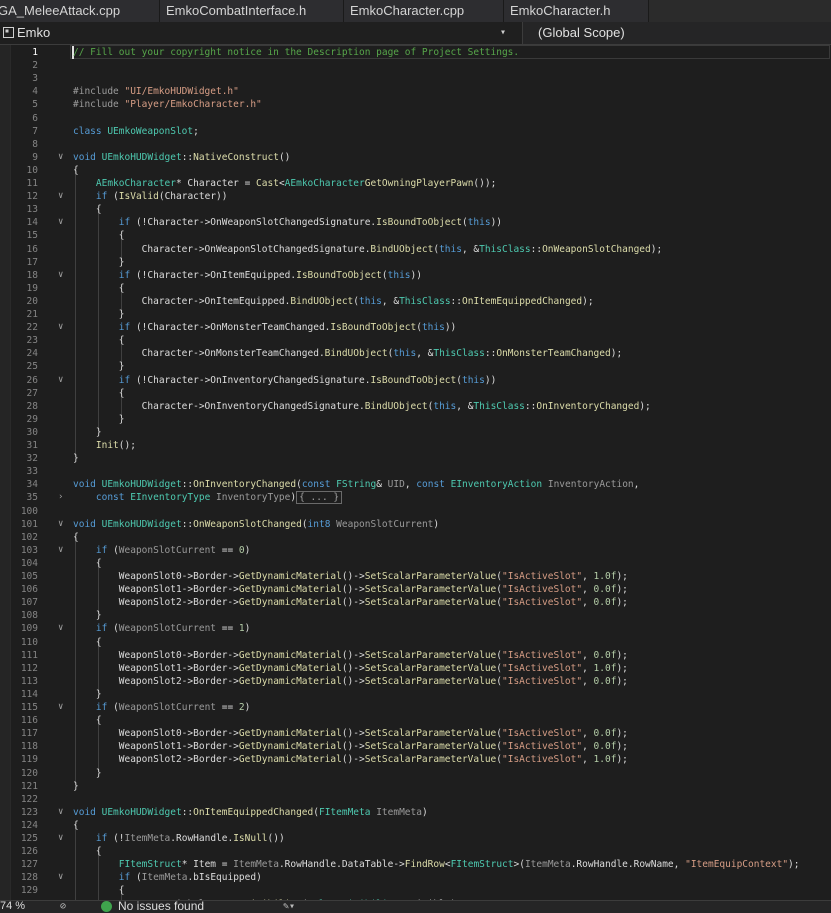 This screenshot has height=913, width=831. I want to click on code-line: 12 ∨ if (IsValid(Character)), so click(415, 196).